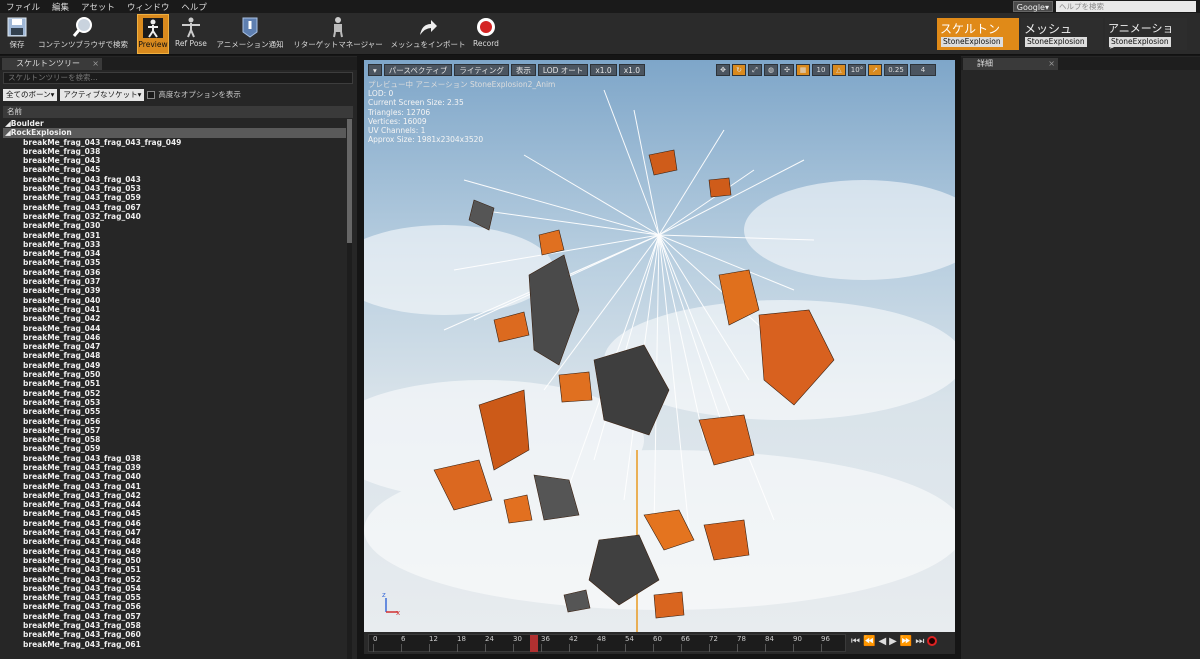 Image resolution: width=1200 pixels, height=659 pixels. What do you see at coordinates (174, 179) in the screenshot?
I see `tree-row: breakMe_frag_043_frag_043` at bounding box center [174, 179].